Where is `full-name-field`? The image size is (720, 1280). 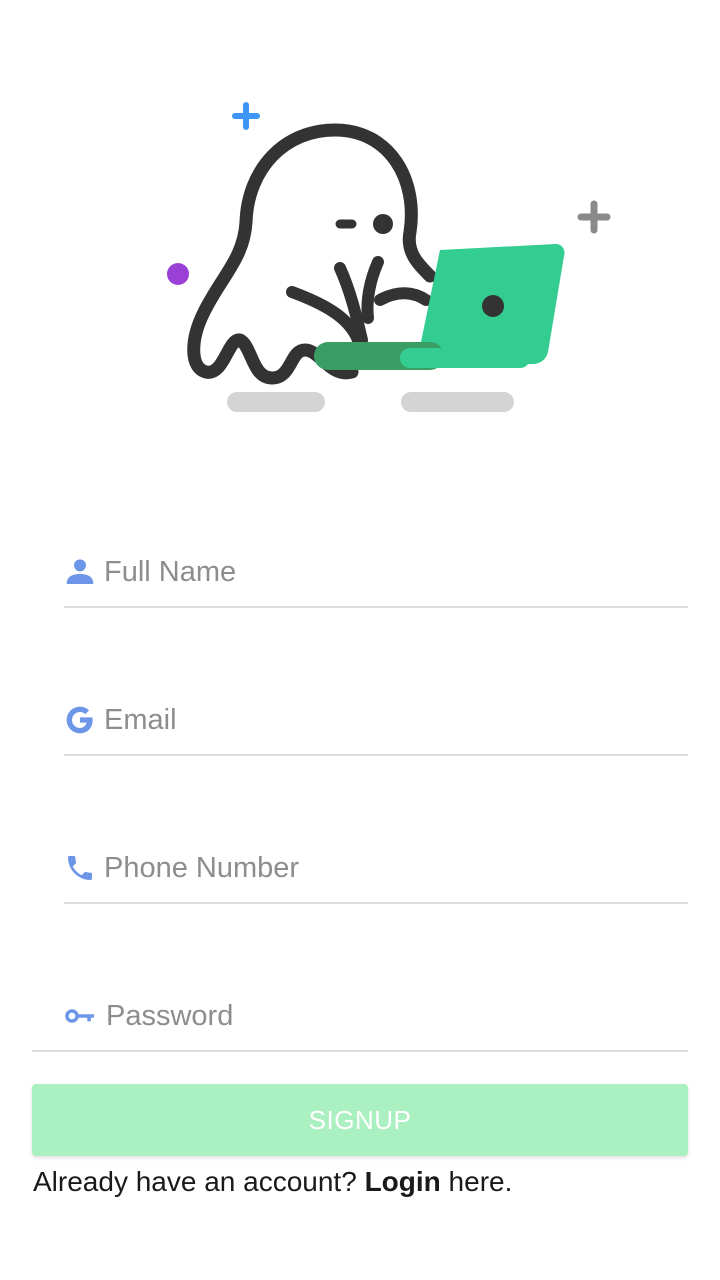 full-name-field is located at coordinates (376, 566).